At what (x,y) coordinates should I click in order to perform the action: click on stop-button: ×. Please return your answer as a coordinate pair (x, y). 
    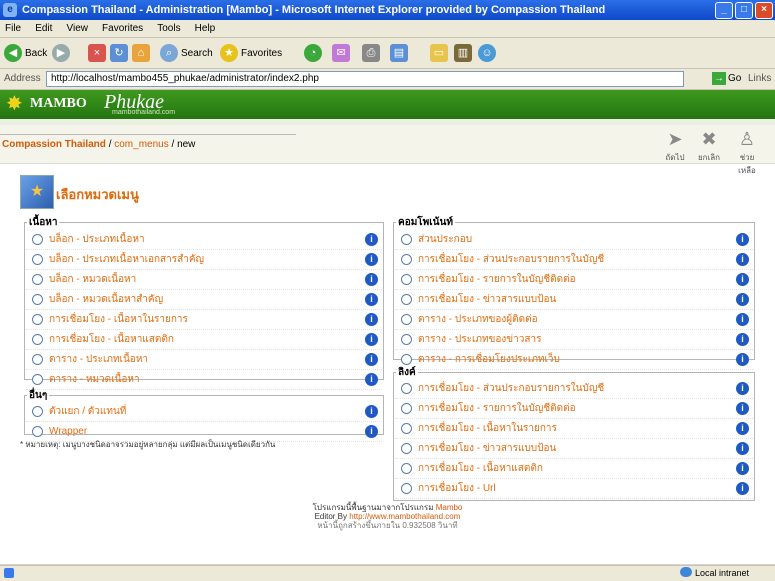
    Looking at the image, I should click on (98, 53).